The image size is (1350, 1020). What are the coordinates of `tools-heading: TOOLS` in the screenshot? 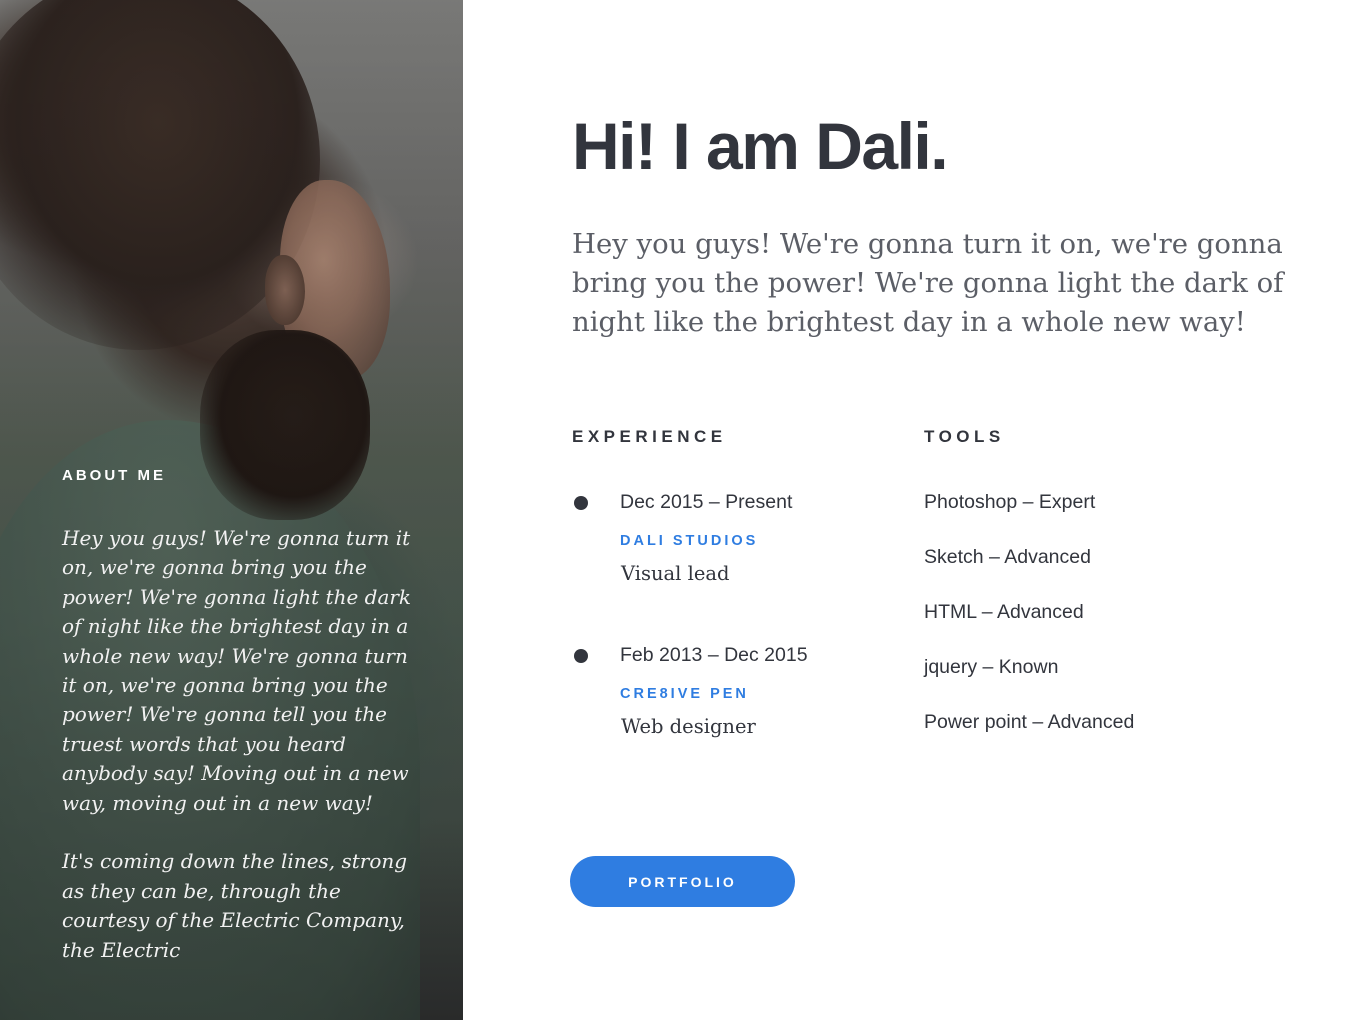 It's located at (964, 436).